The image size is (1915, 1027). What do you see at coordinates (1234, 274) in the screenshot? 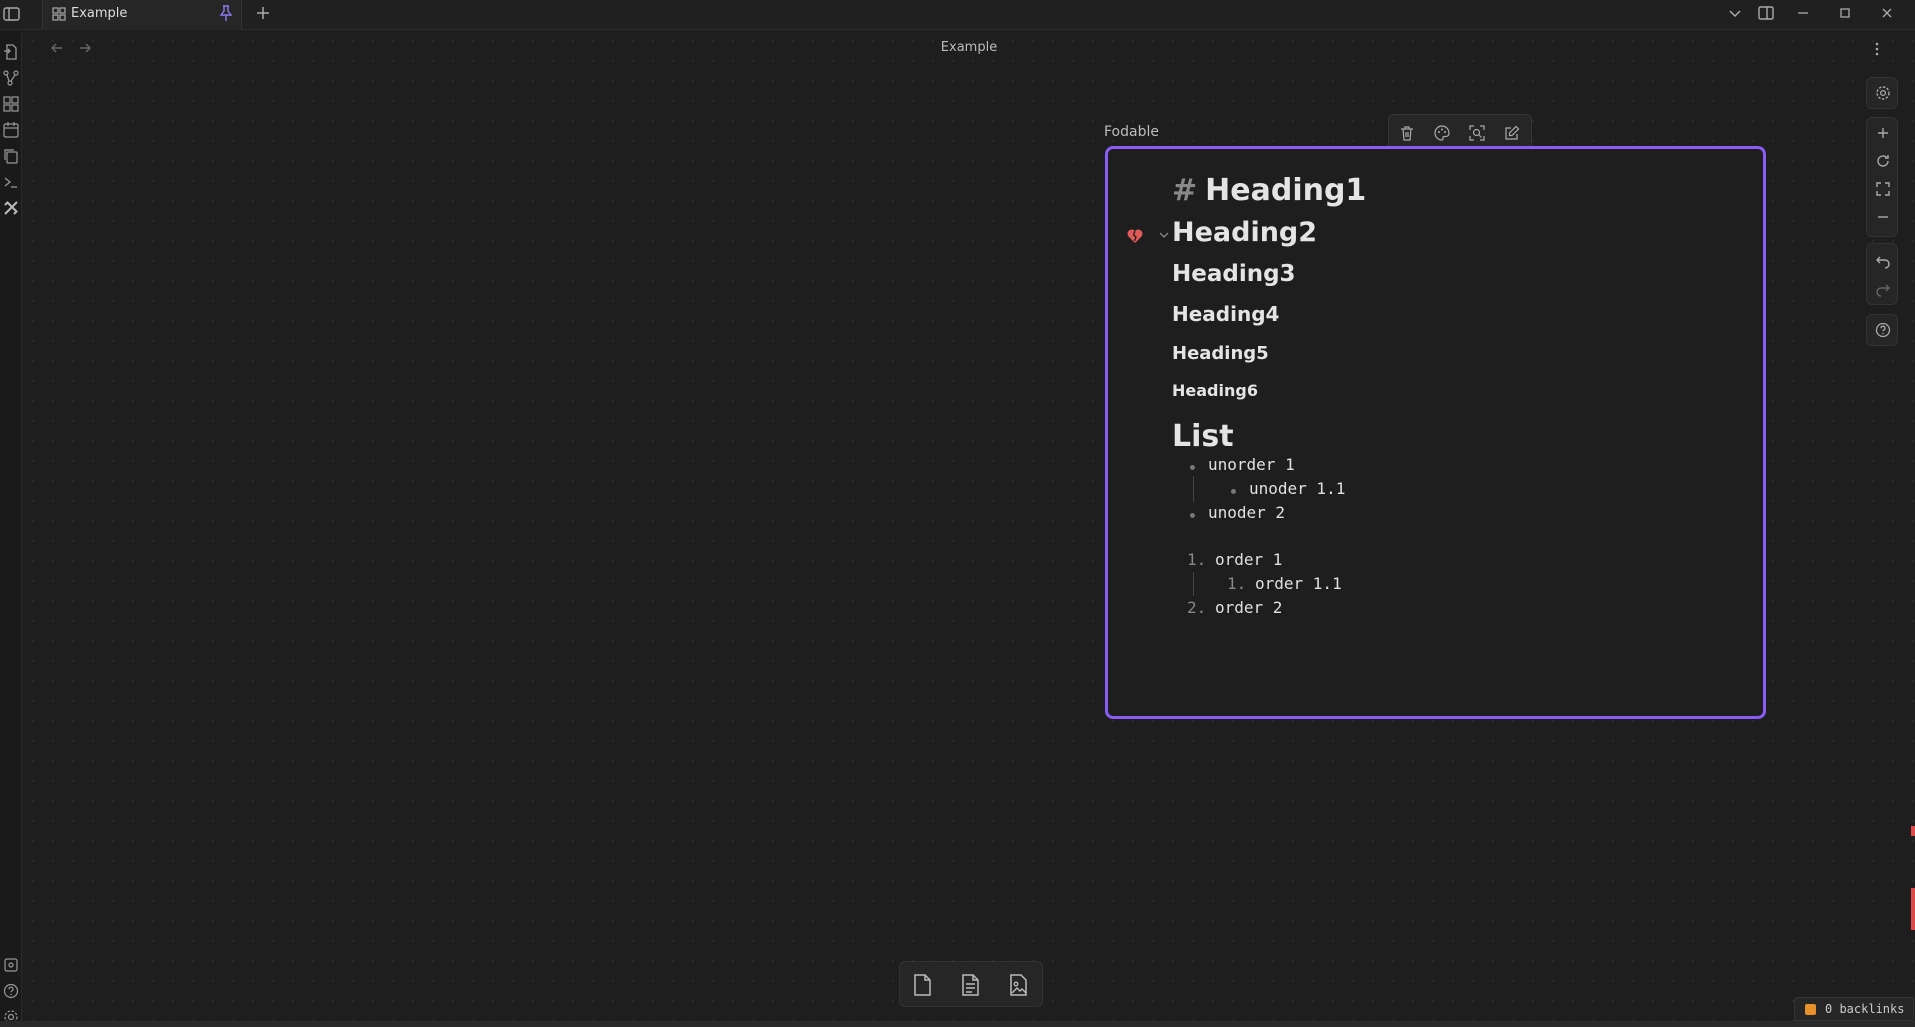
I see `heading-3: Heading3` at bounding box center [1234, 274].